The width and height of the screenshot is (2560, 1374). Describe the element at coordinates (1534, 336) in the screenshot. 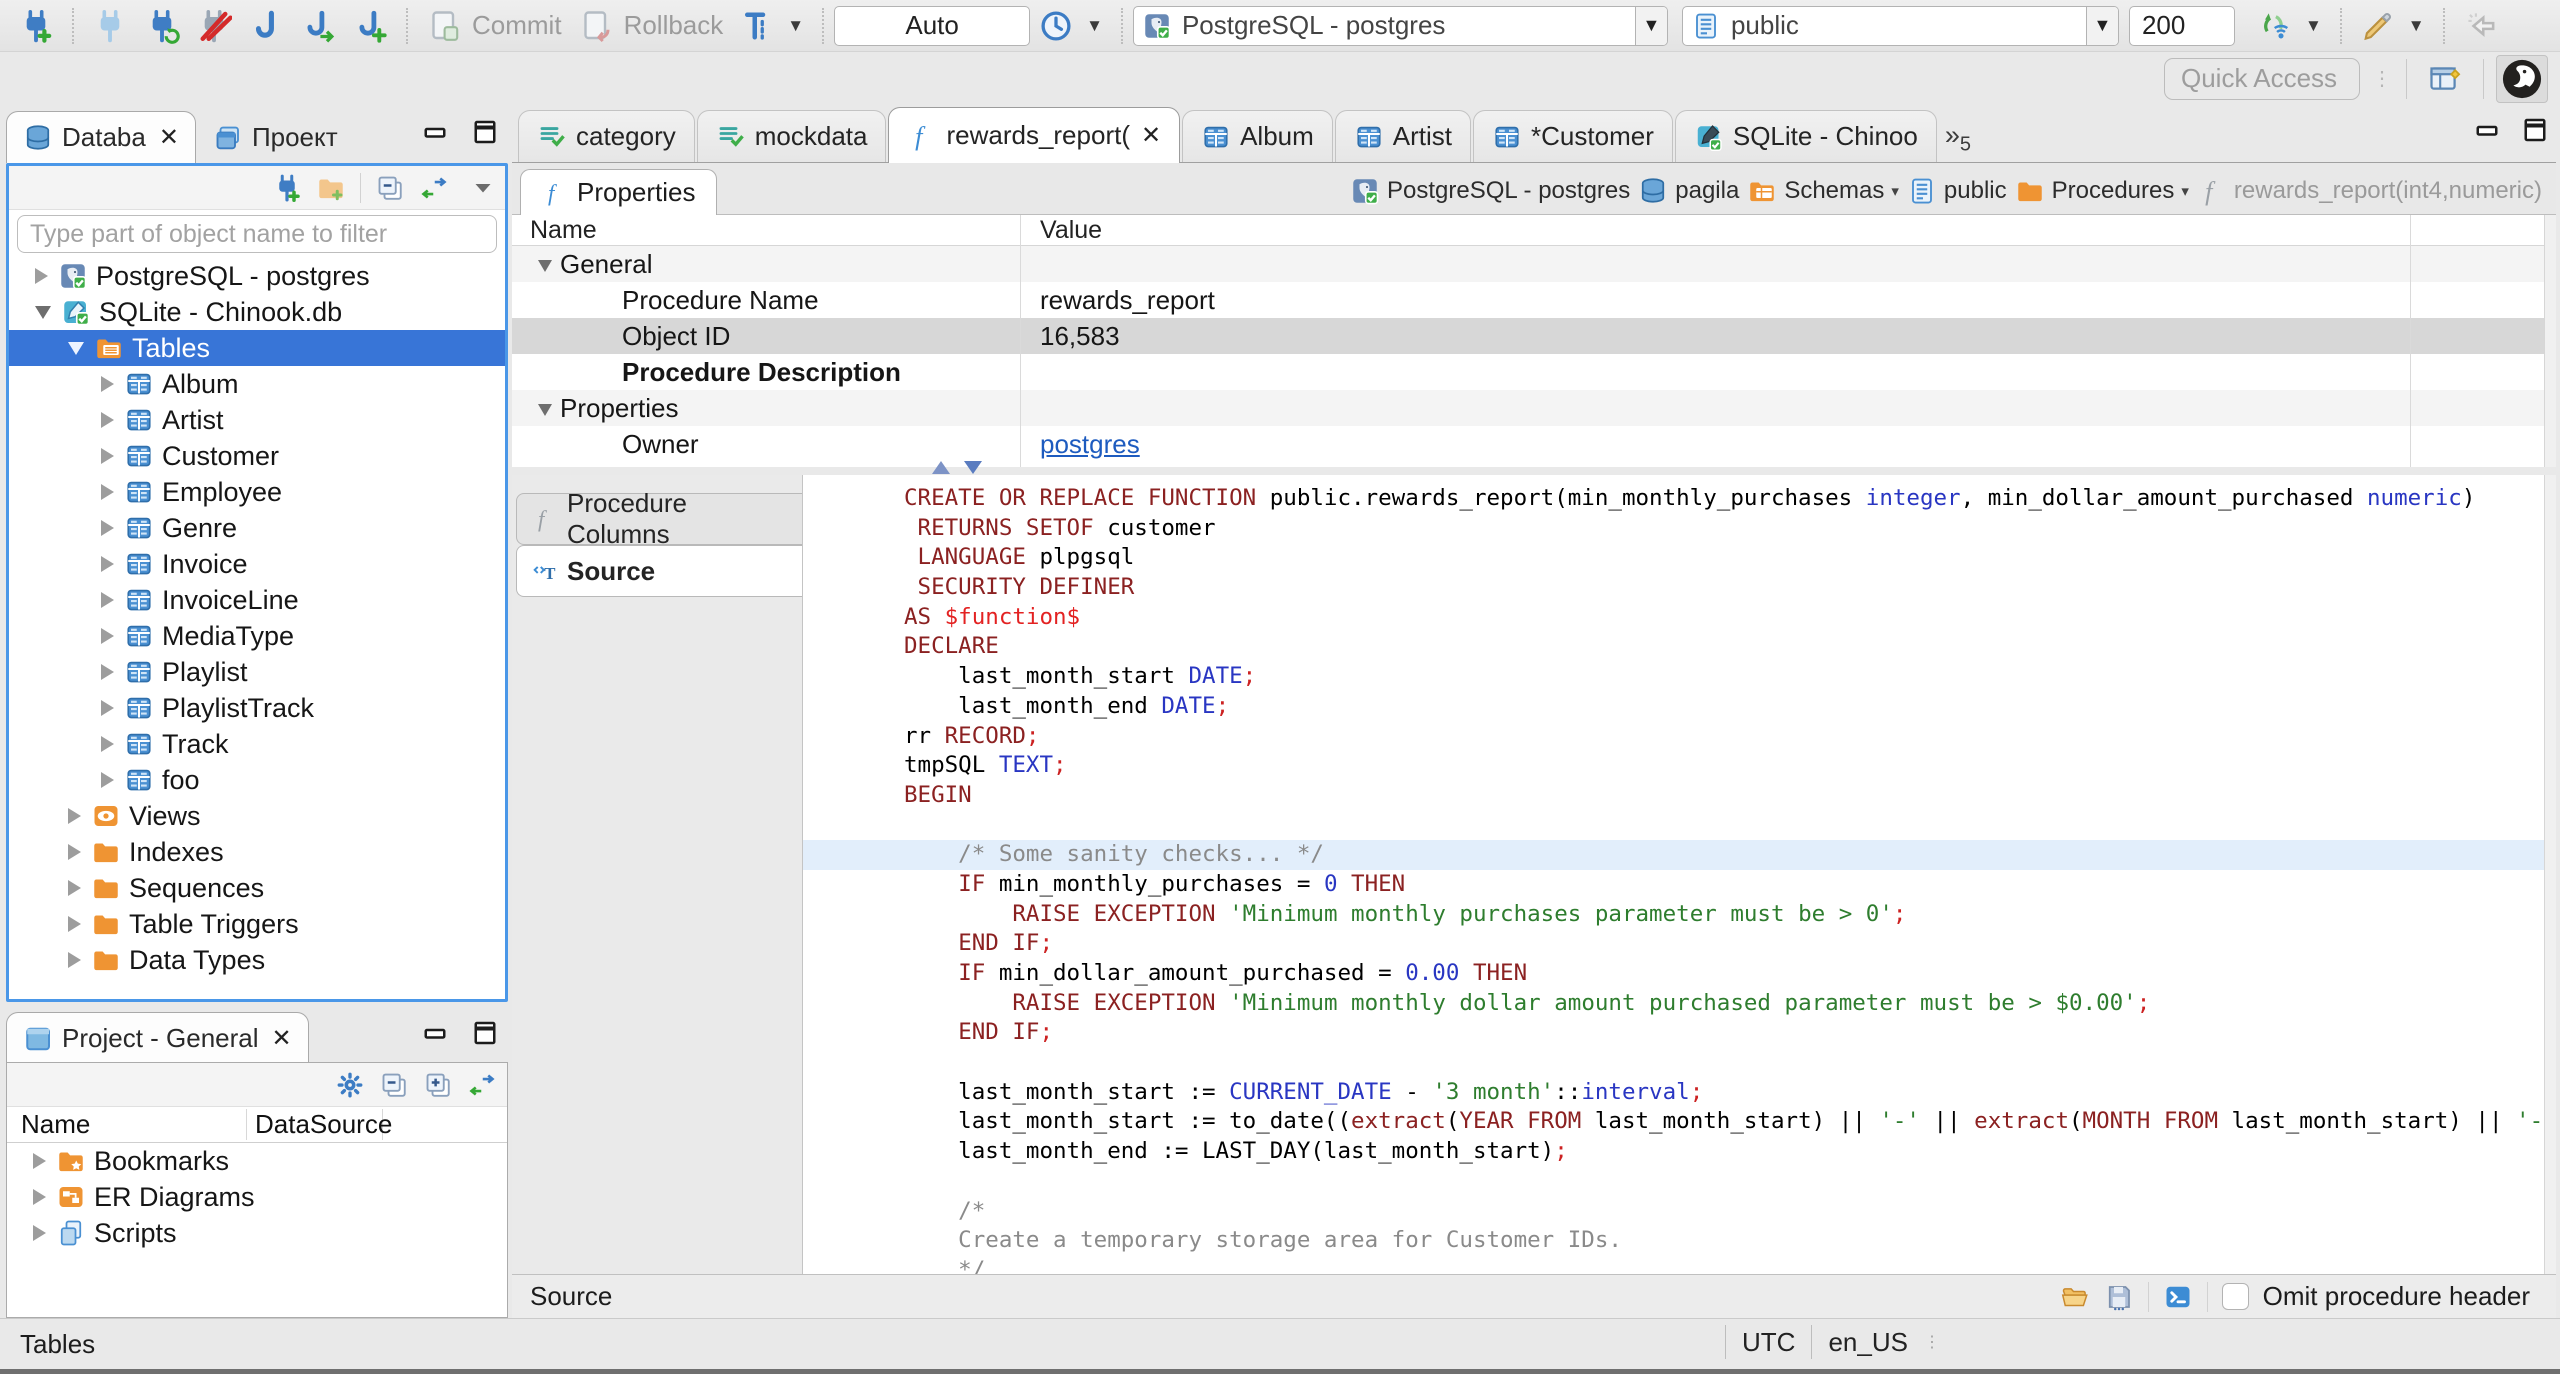

I see `grid-row-object-id: Object ID 16,583` at that location.